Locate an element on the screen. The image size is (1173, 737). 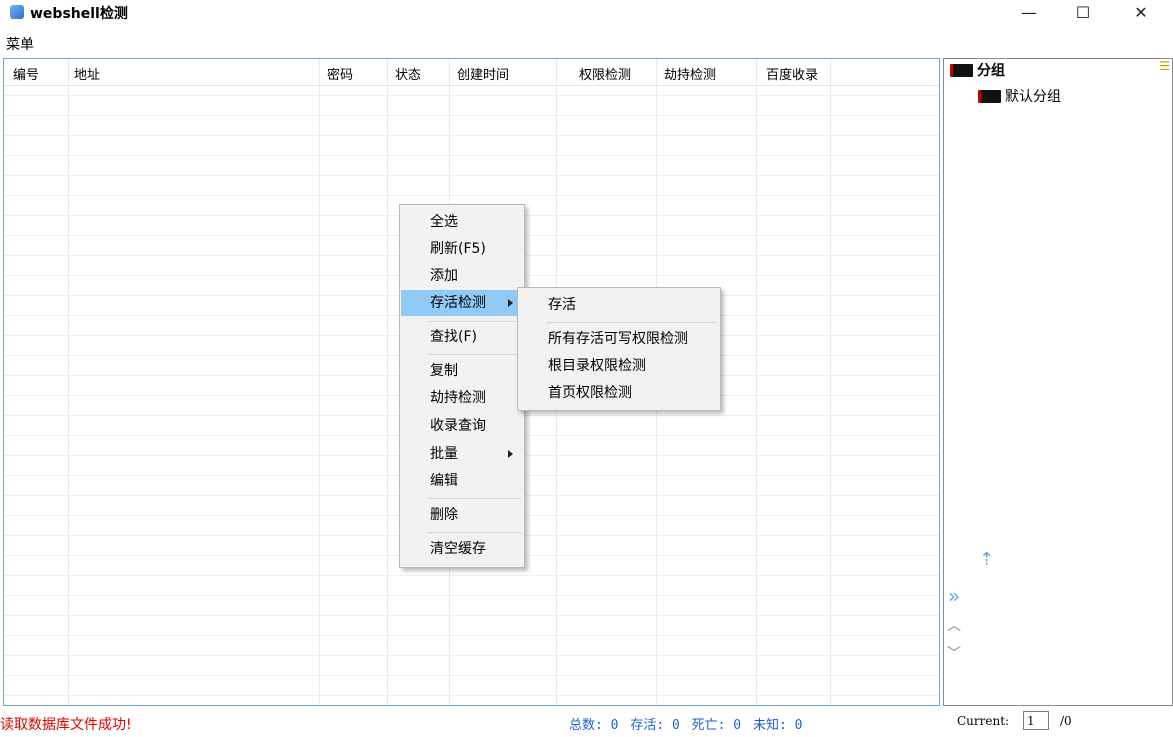
menu-item-hijack-check: 劫持检测 is located at coordinates (462, 398).